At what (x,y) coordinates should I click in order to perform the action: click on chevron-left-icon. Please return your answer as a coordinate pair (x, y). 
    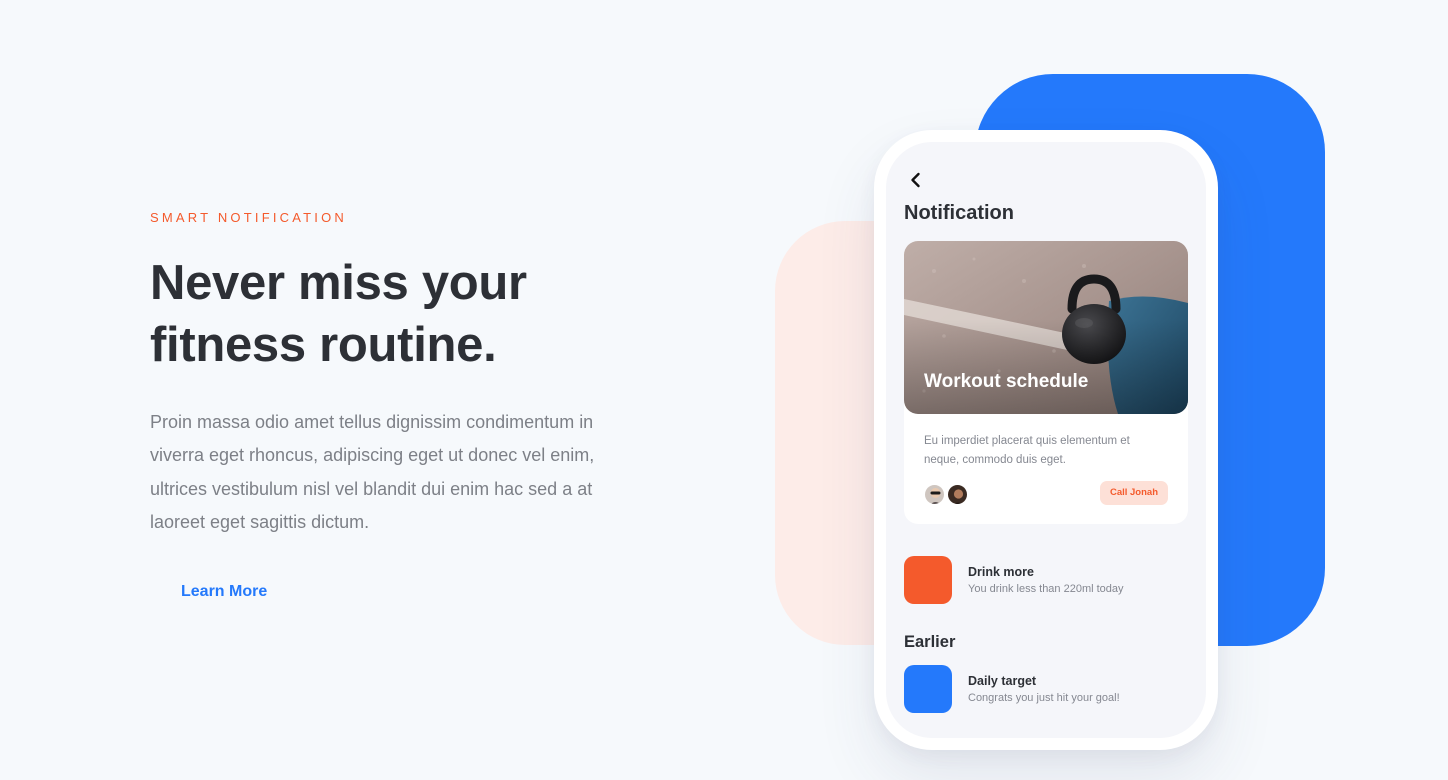
    Looking at the image, I should click on (916, 180).